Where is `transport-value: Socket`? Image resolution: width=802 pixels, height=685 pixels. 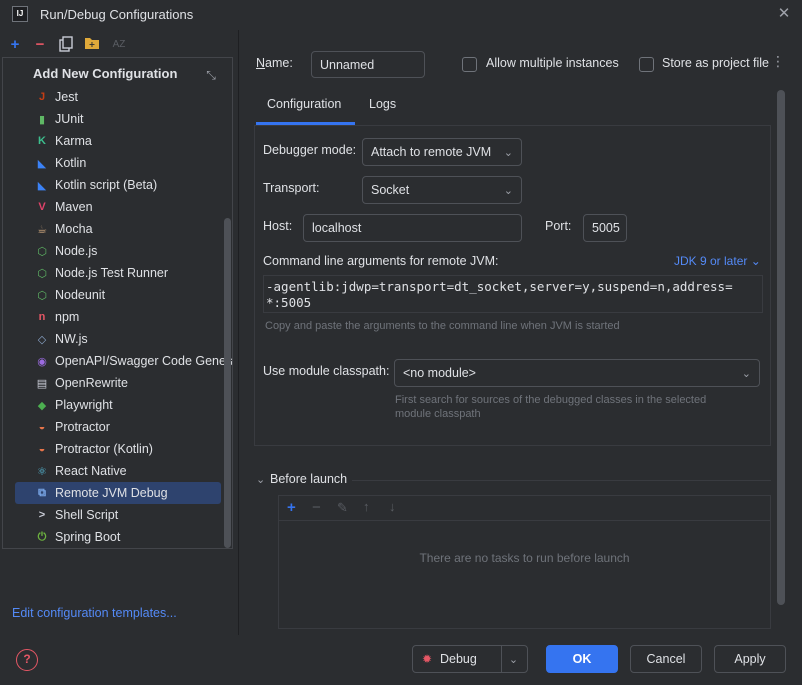
transport-value: Socket is located at coordinates (390, 190).